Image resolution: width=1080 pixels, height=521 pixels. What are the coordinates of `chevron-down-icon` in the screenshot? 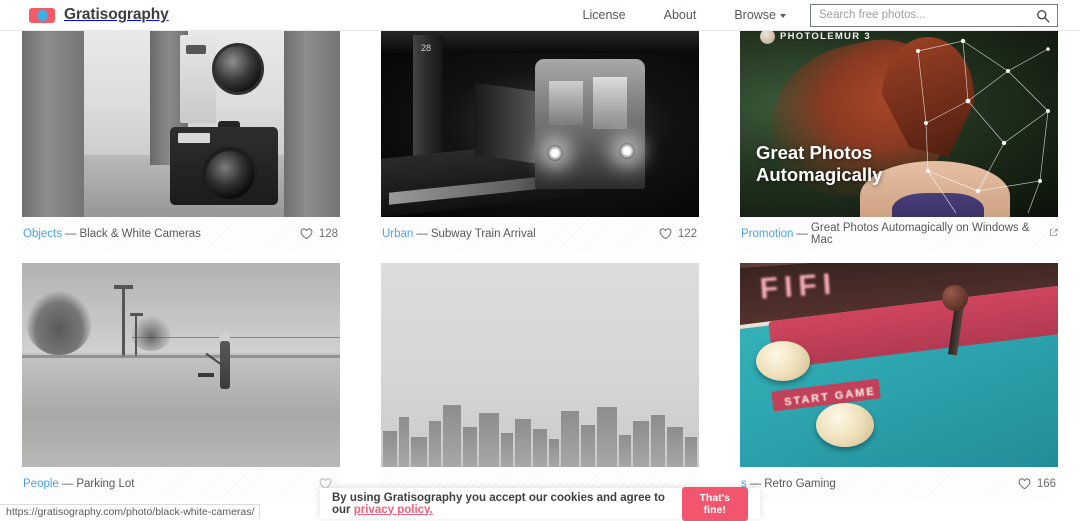 It's located at (783, 16).